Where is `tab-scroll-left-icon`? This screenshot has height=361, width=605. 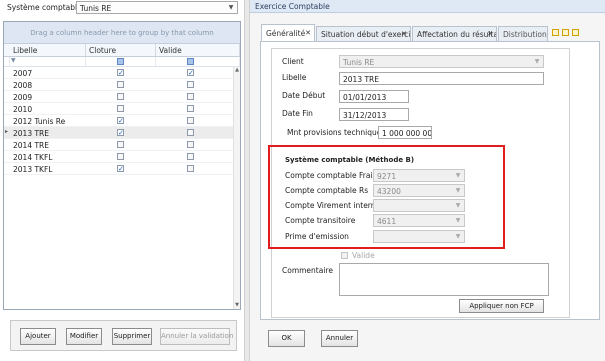 tab-scroll-left-icon is located at coordinates (555, 32).